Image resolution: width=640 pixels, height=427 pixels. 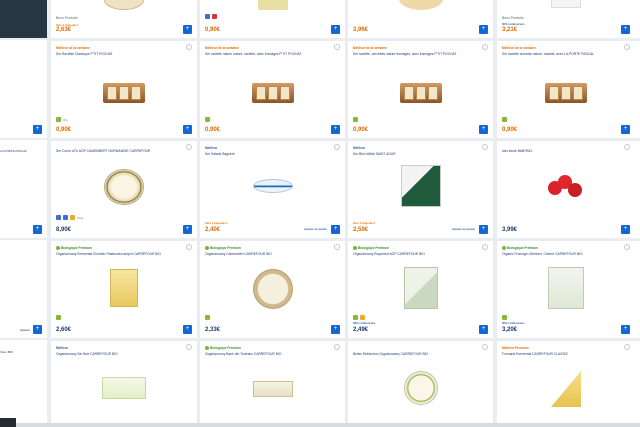 I want to click on view-link: Ajouter, so click(x=25, y=330).